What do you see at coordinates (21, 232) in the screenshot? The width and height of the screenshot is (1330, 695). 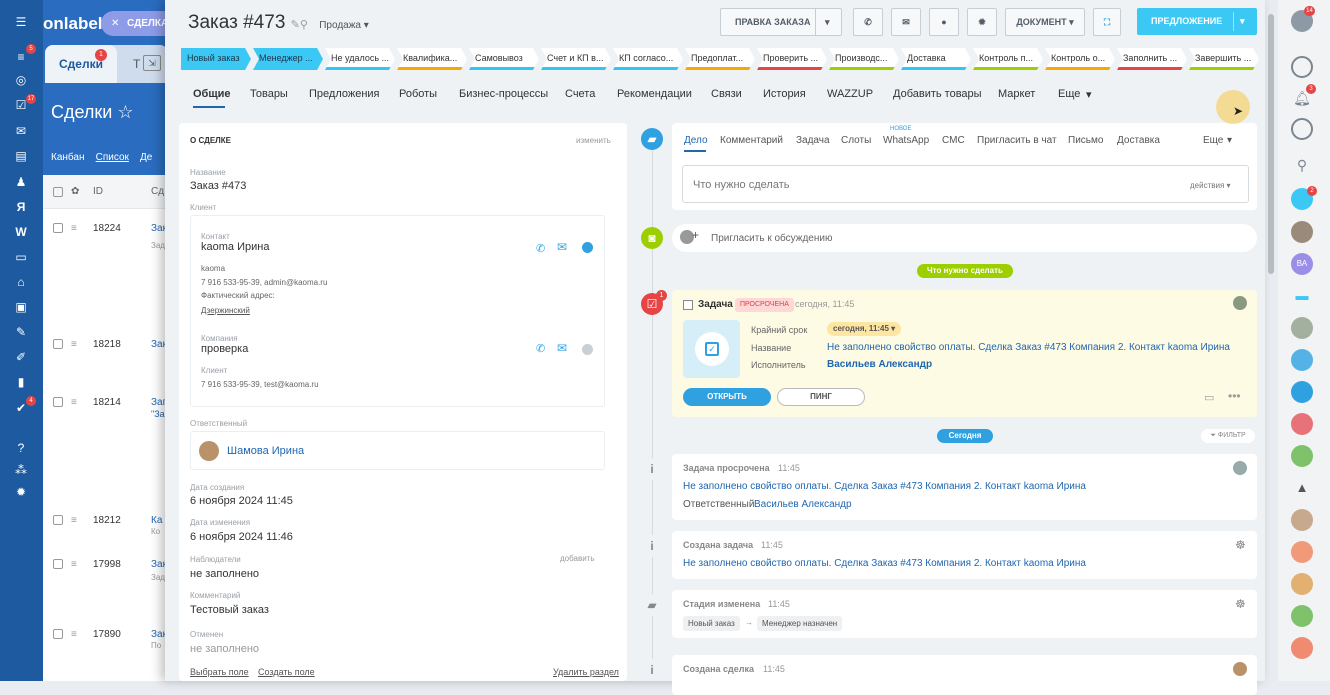 I see `w-icon: W` at bounding box center [21, 232].